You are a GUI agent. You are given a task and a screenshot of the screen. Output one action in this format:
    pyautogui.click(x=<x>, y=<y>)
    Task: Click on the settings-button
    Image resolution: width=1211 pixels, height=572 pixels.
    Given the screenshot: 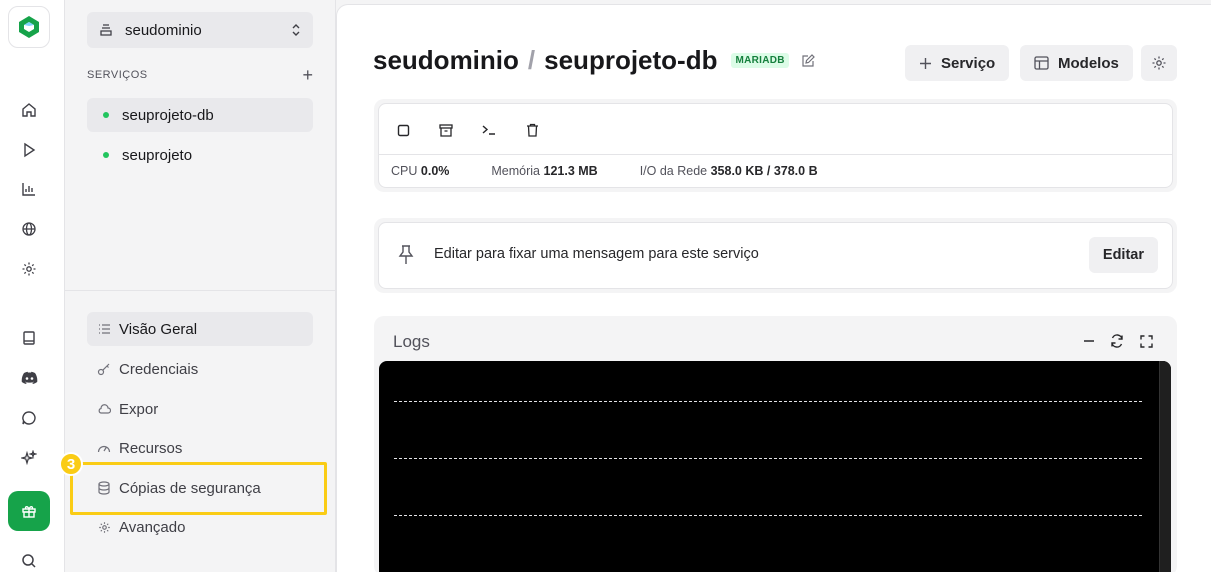 What is the action you would take?
    pyautogui.click(x=1159, y=63)
    